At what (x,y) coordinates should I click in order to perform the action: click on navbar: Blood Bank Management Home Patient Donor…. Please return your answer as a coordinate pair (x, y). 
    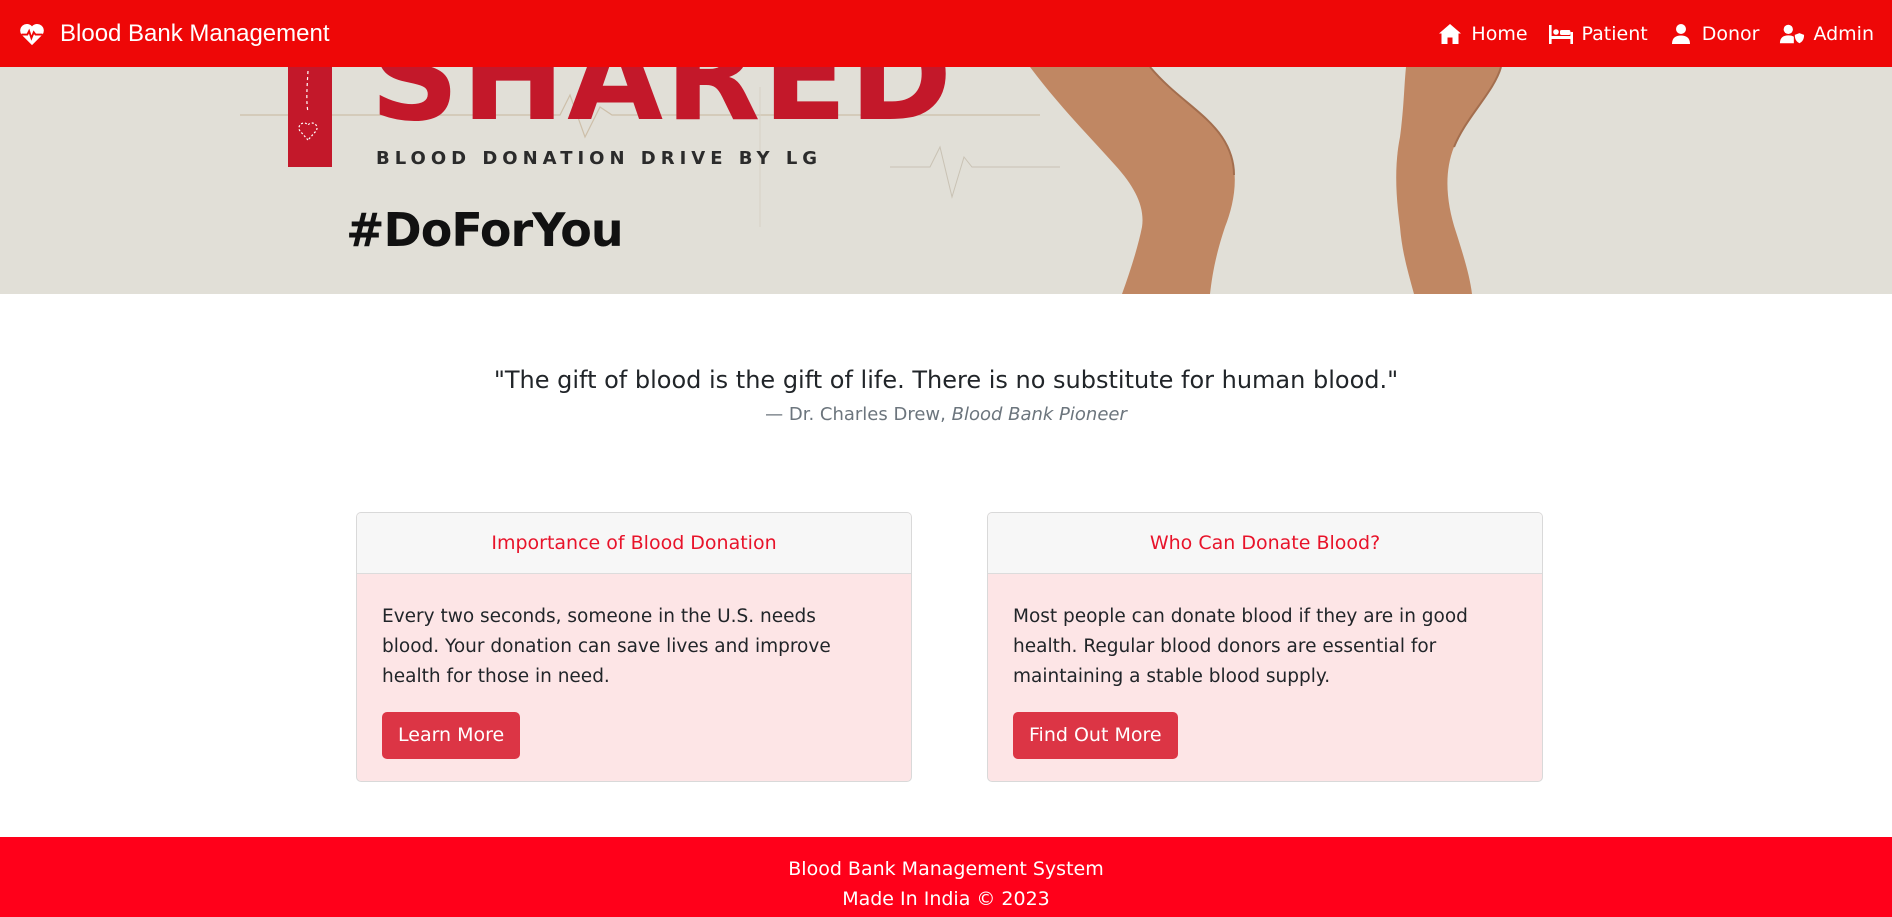
    Looking at the image, I should click on (946, 33).